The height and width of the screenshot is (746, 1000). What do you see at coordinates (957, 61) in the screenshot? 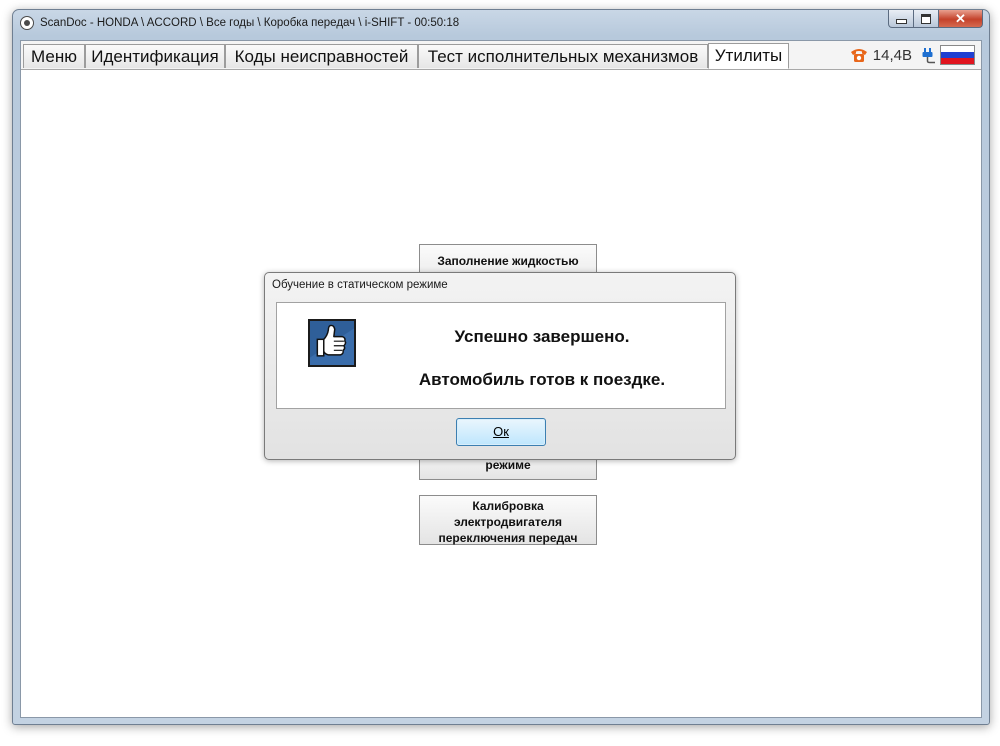
I see `flag-stripe-red` at bounding box center [957, 61].